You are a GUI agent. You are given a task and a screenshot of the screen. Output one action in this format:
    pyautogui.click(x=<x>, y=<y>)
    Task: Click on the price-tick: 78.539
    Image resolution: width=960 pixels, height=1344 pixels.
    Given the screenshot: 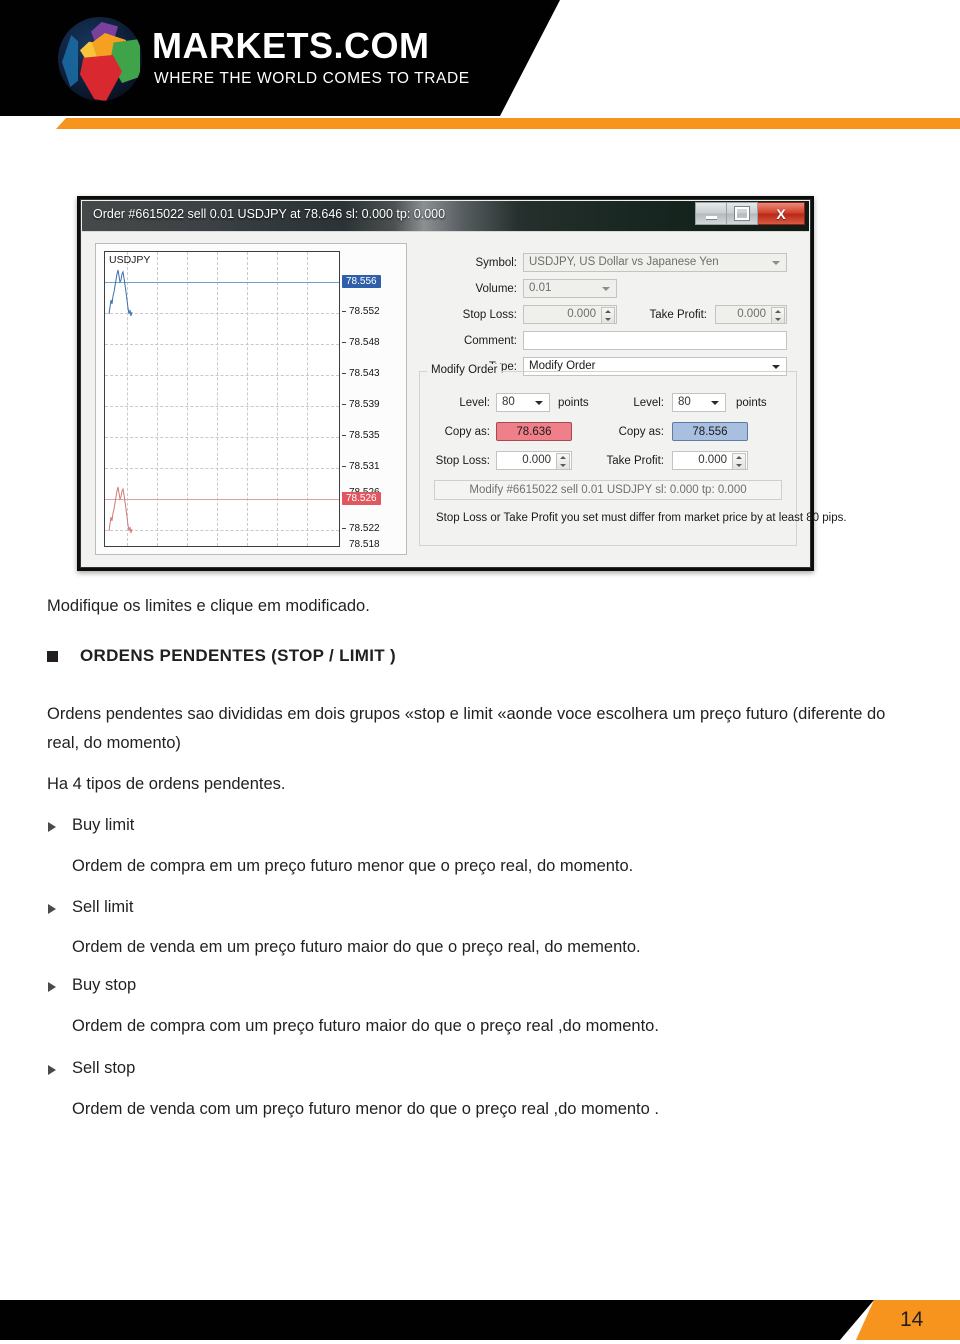 What is the action you would take?
    pyautogui.click(x=361, y=404)
    